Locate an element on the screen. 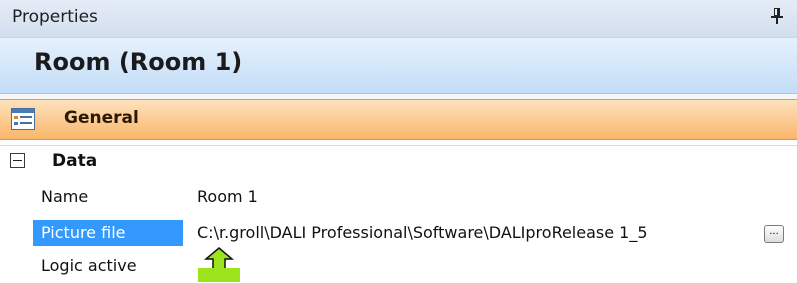  object-title: Room (Room 1) is located at coordinates (138, 62).